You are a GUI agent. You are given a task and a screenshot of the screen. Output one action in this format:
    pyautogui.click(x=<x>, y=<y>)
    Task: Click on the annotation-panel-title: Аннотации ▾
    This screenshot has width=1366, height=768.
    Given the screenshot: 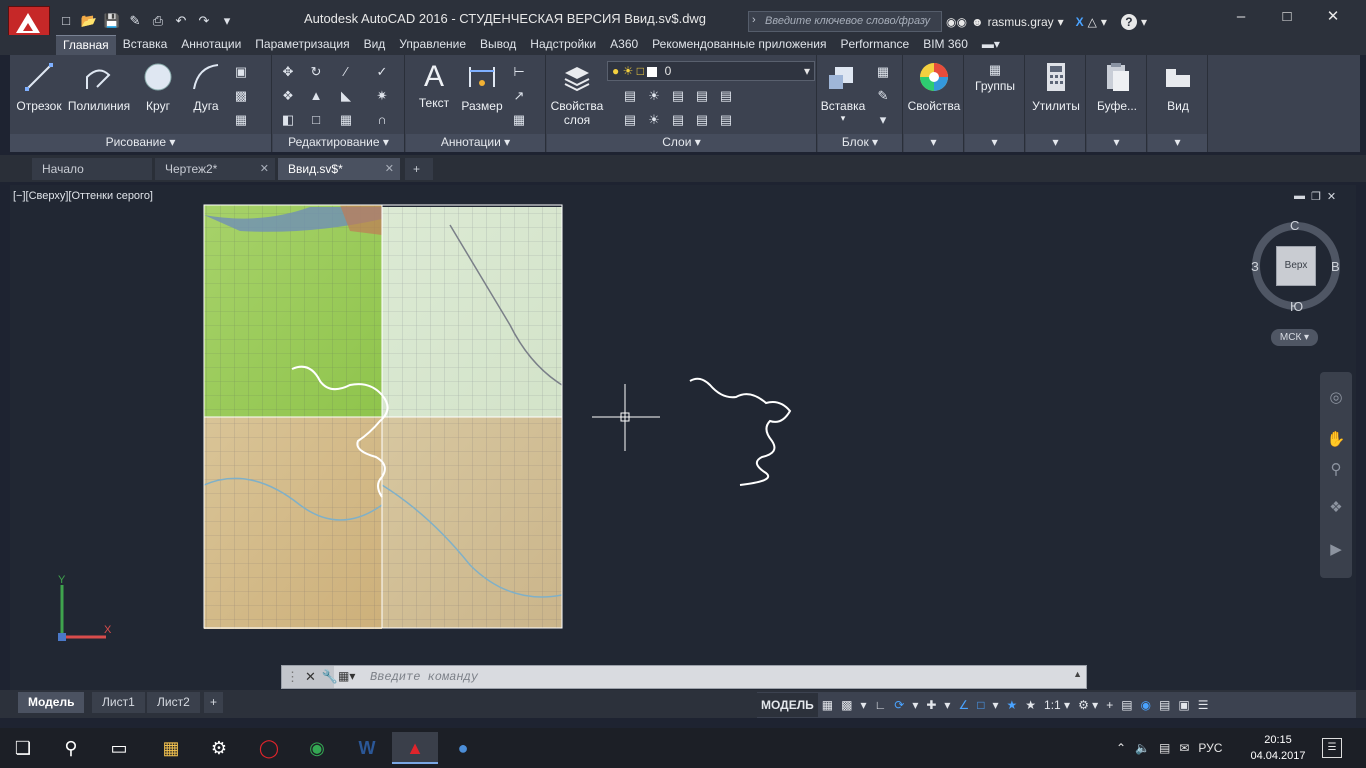 What is the action you would take?
    pyautogui.click(x=475, y=143)
    